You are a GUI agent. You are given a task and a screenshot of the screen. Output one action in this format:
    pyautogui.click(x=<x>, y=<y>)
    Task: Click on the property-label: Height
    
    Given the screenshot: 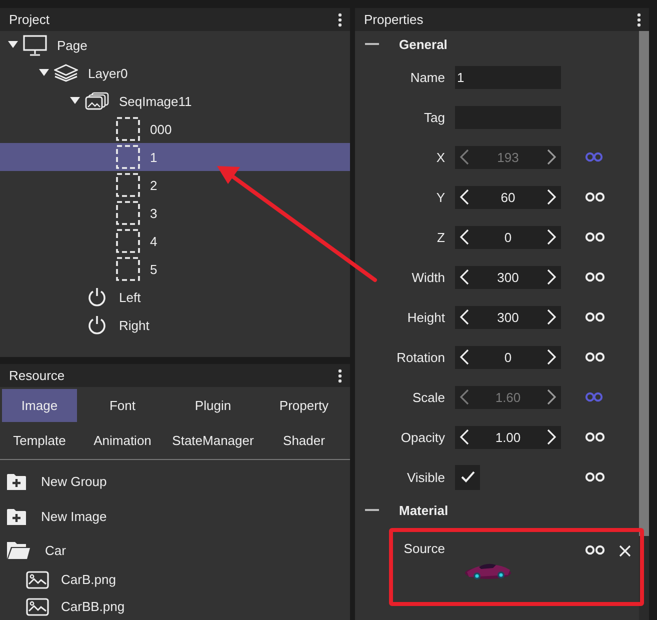 What is the action you would take?
    pyautogui.click(x=426, y=317)
    